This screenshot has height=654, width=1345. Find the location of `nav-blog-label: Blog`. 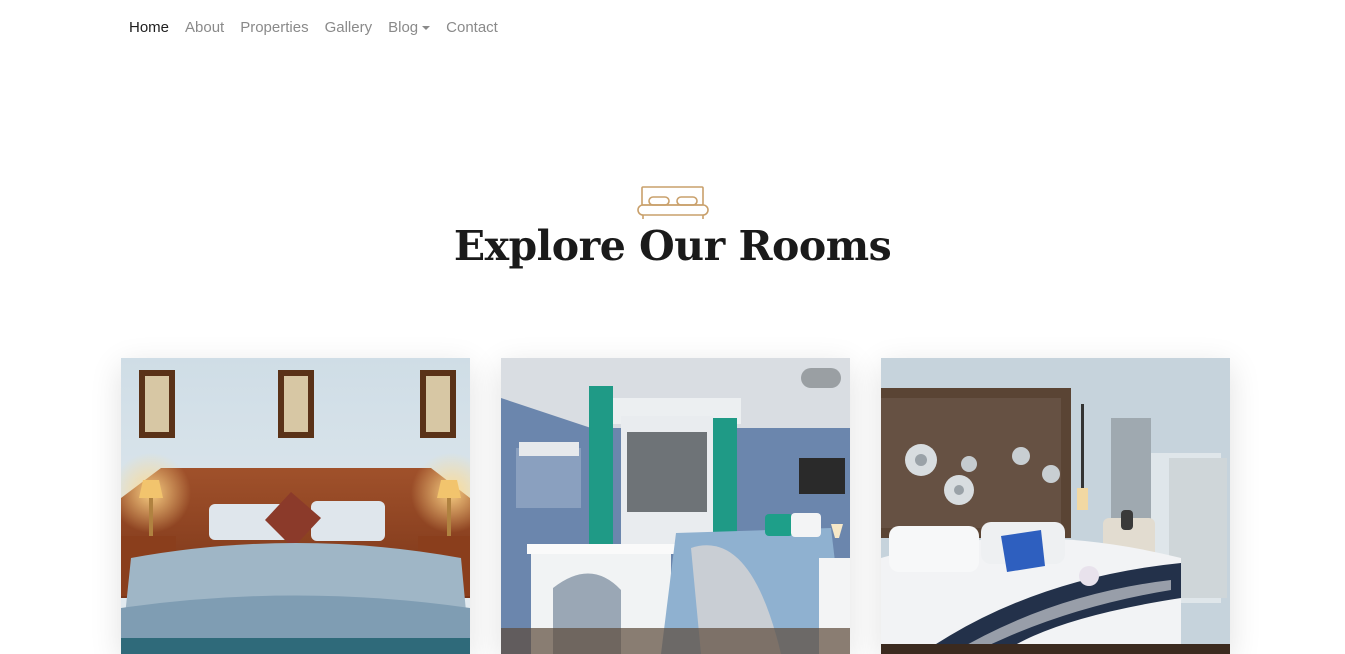

nav-blog-label: Blog is located at coordinates (403, 27).